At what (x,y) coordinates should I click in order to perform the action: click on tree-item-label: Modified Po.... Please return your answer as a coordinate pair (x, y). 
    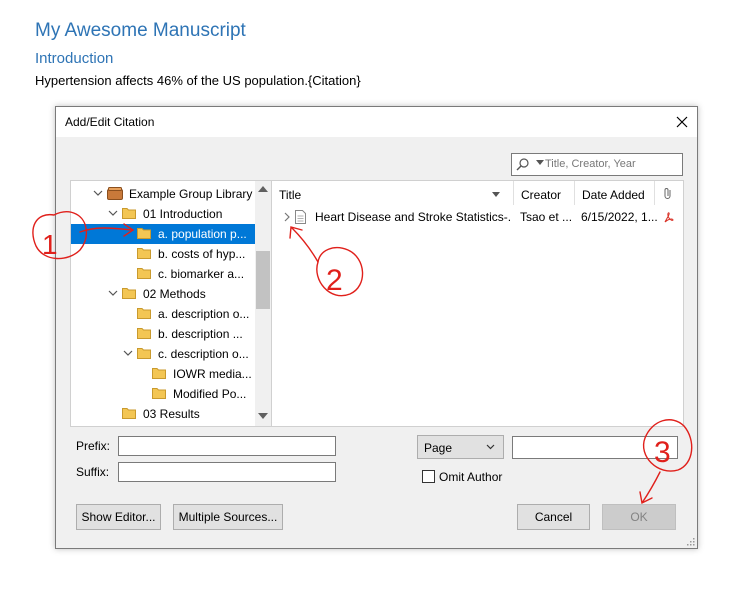
    Looking at the image, I should click on (210, 394).